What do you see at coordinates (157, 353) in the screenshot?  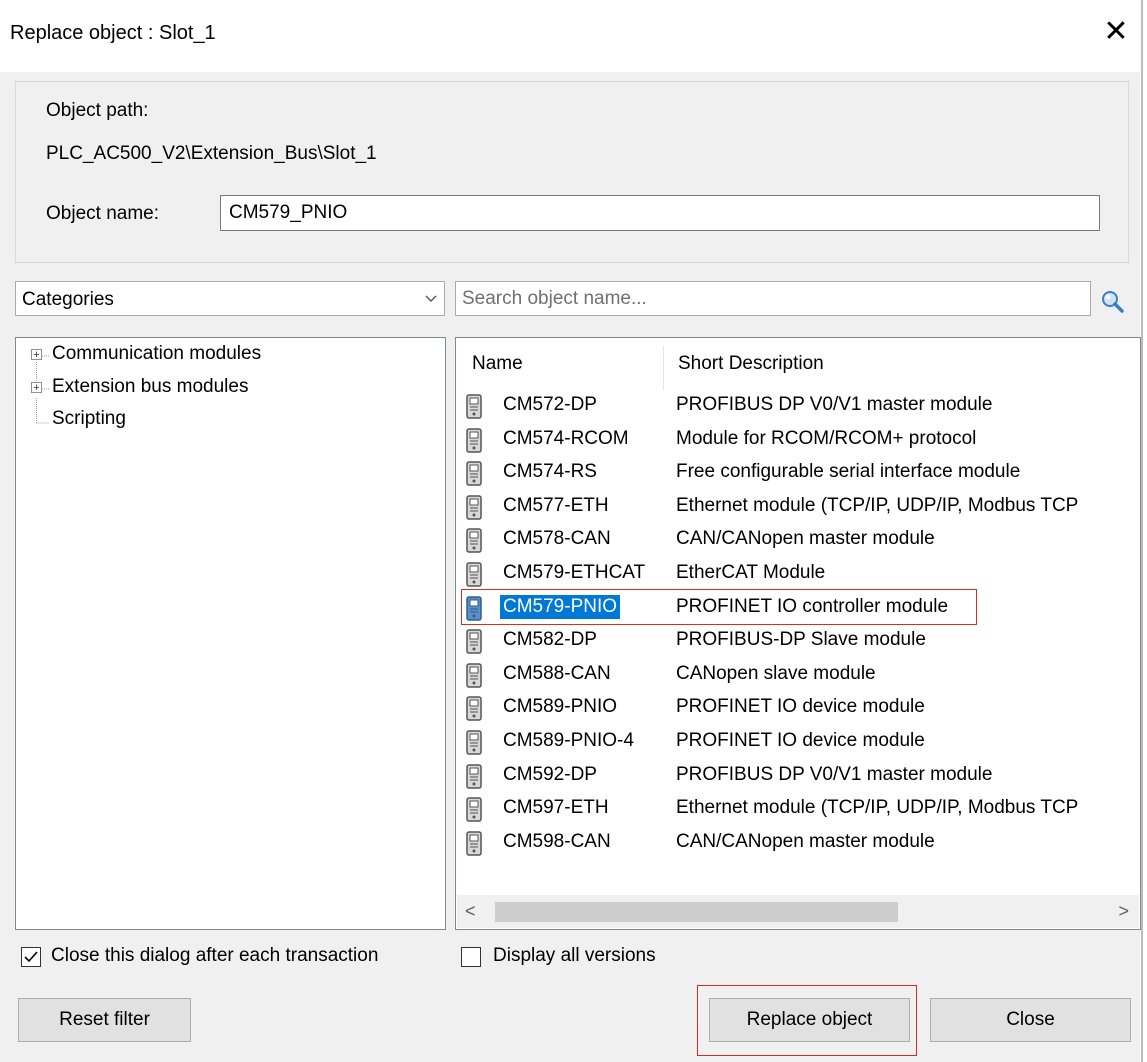 I see `tree-item-label: Communication modules` at bounding box center [157, 353].